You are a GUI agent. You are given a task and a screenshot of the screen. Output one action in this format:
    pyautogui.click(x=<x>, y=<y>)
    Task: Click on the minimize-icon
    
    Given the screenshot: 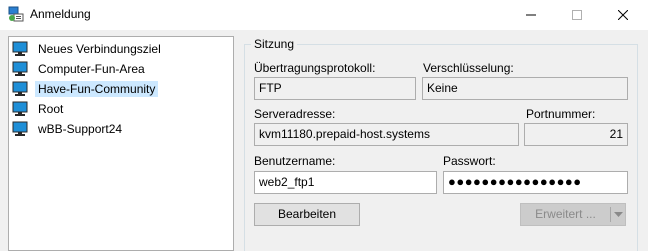 What is the action you would take?
    pyautogui.click(x=531, y=15)
    